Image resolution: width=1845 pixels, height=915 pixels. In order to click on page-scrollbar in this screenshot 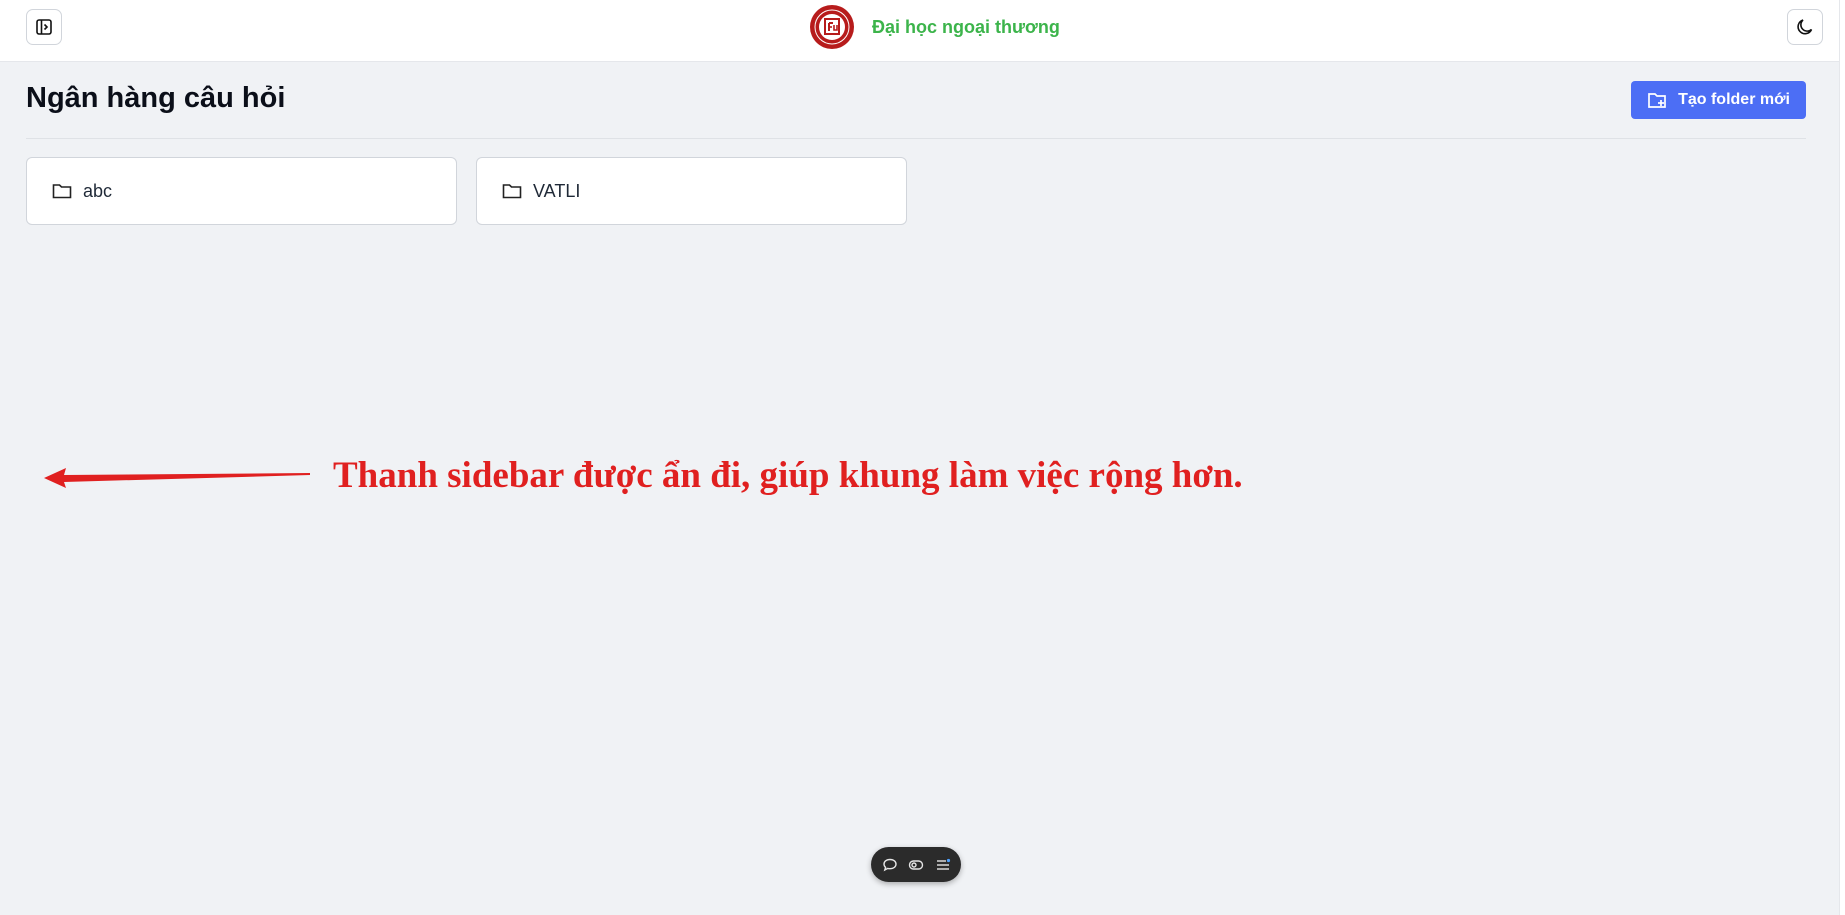, I will do `click(1842, 457)`.